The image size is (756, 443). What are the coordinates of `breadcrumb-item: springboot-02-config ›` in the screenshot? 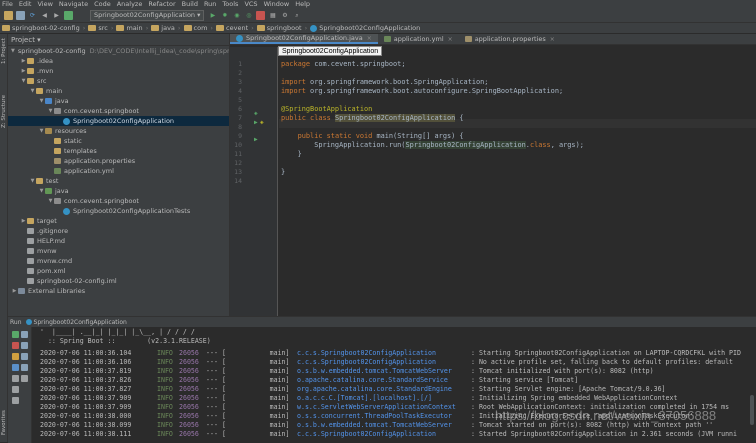 It's located at (43, 28).